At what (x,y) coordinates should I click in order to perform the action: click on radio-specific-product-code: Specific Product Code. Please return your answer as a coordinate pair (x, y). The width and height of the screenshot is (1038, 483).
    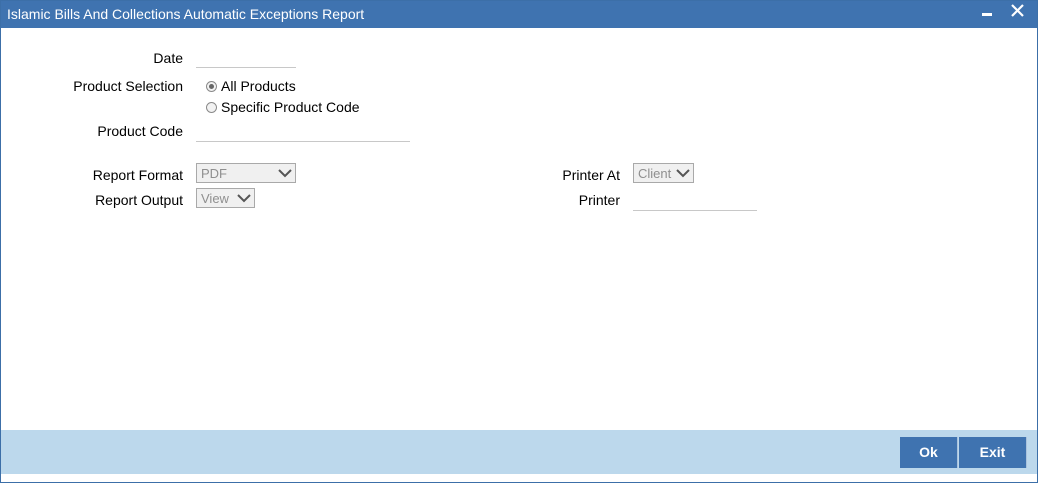
    Looking at the image, I should click on (283, 107).